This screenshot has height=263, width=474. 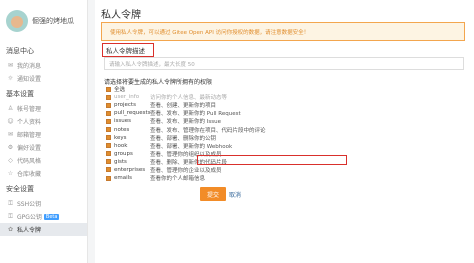 I want to click on sidebar-item-label: SSH公钥, so click(x=29, y=204).